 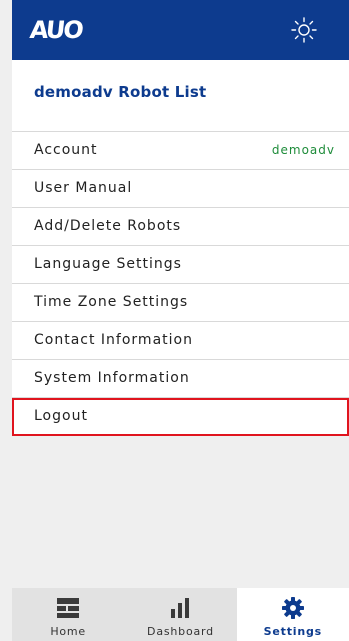 What do you see at coordinates (61, 416) in the screenshot?
I see `menu-item-label: Logout` at bounding box center [61, 416].